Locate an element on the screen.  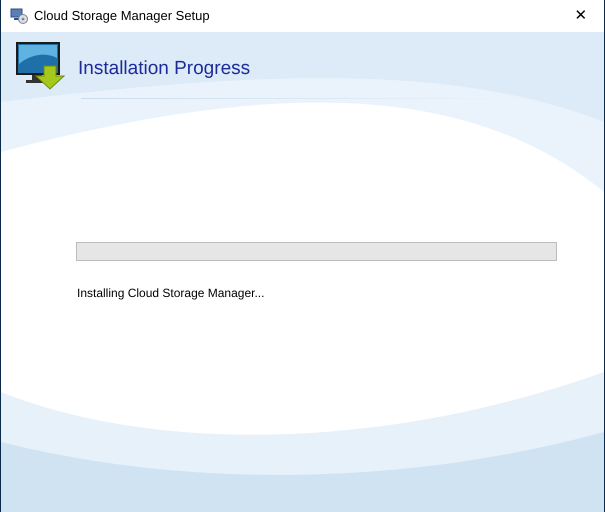
monitor-download-icon is located at coordinates (41, 66).